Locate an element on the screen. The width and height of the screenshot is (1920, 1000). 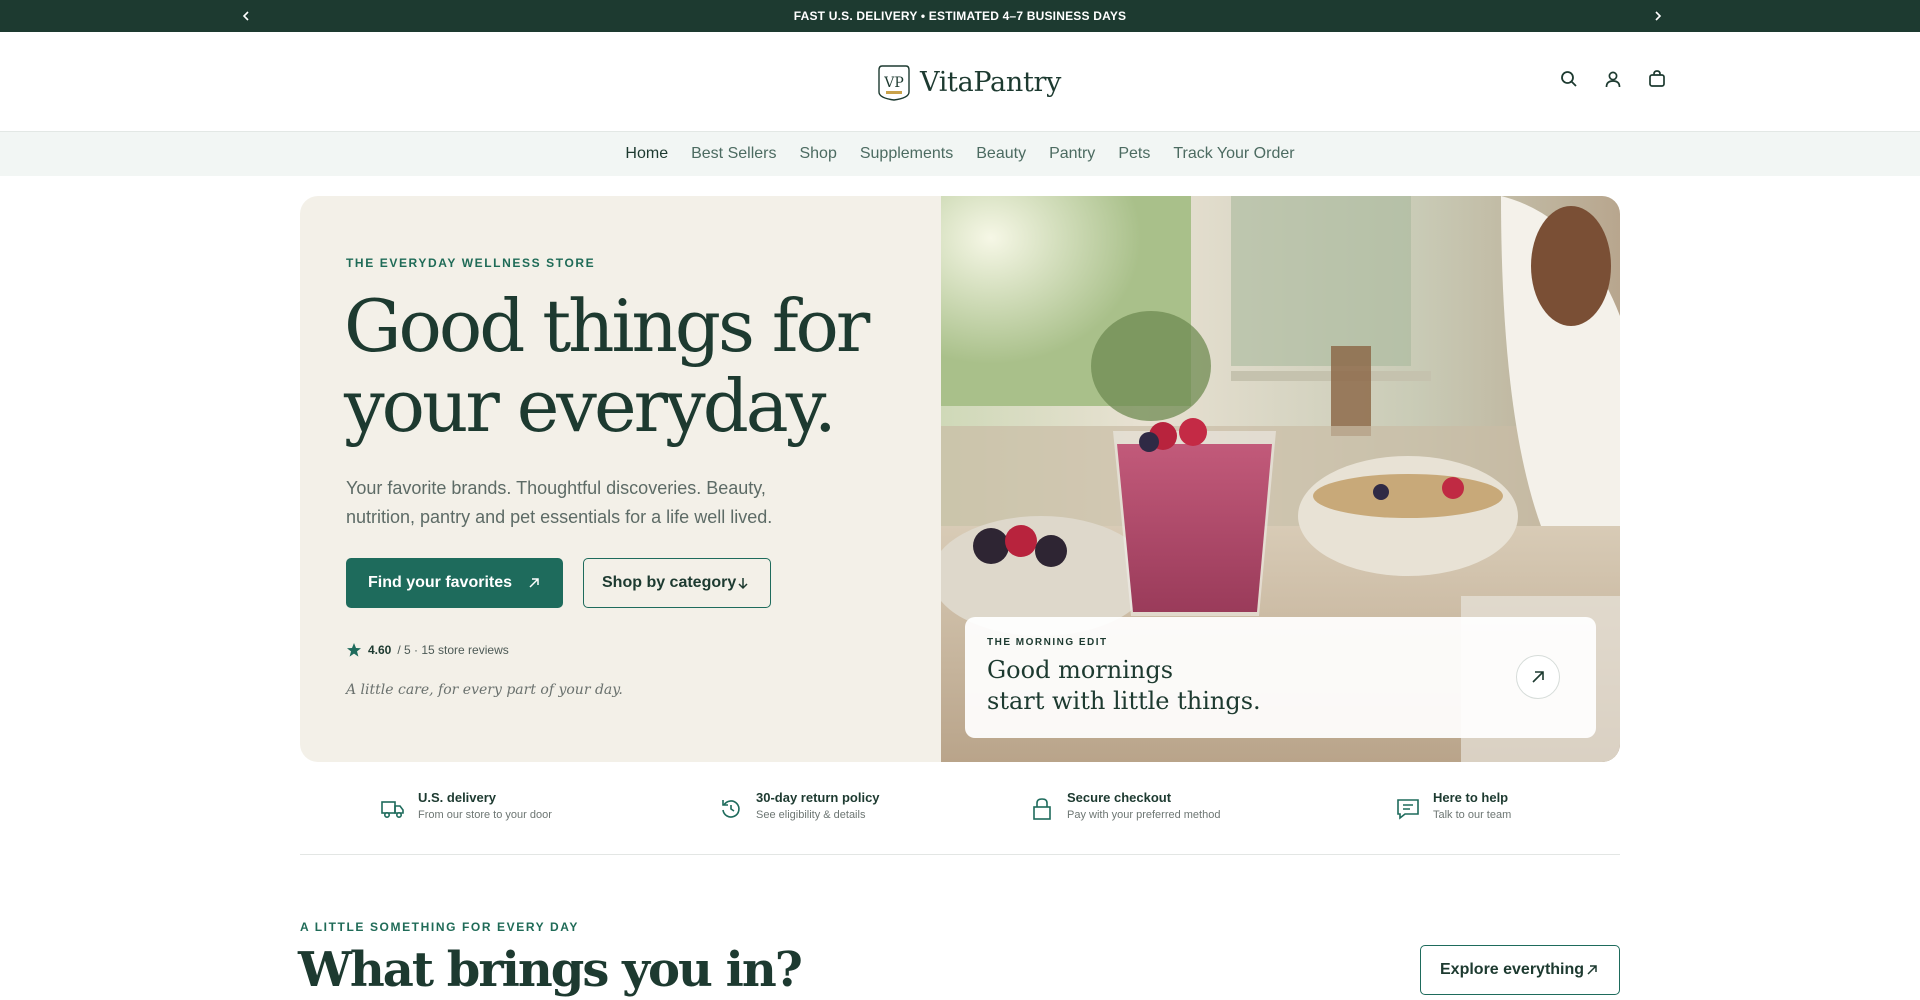
find-favorites-label: Find your favorites is located at coordinates (440, 582).